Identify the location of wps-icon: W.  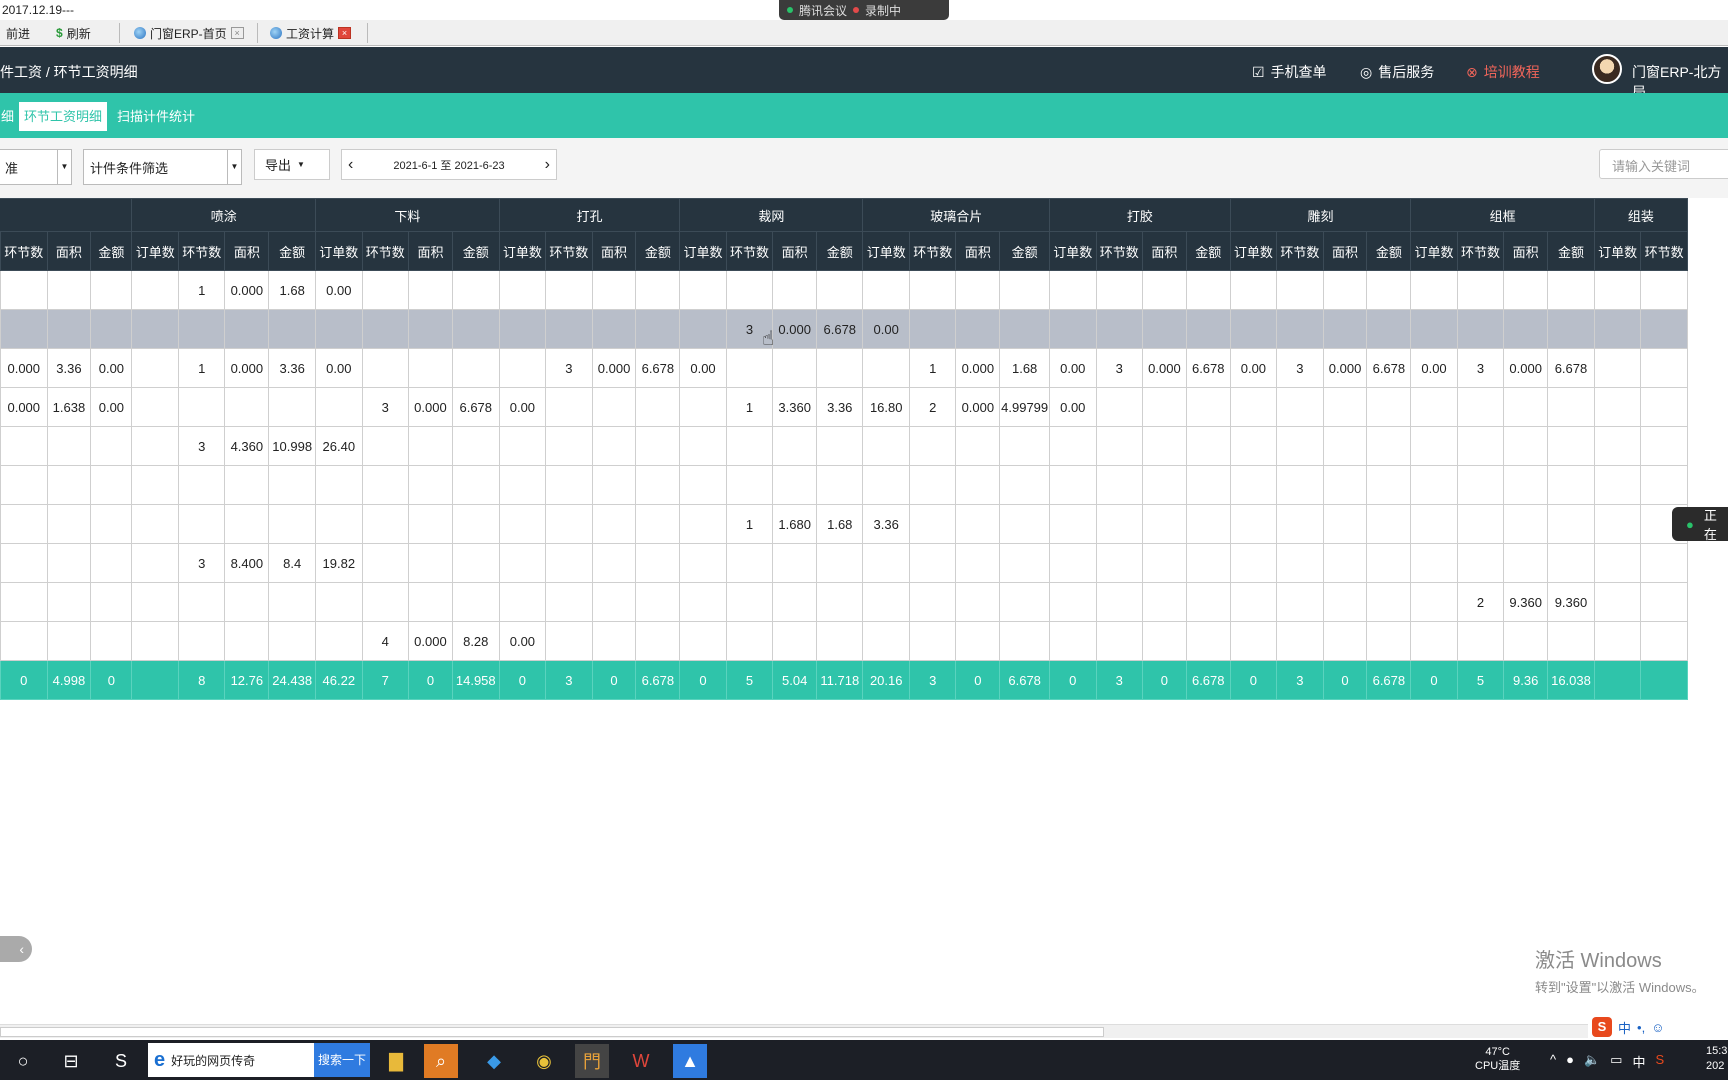
(641, 1061).